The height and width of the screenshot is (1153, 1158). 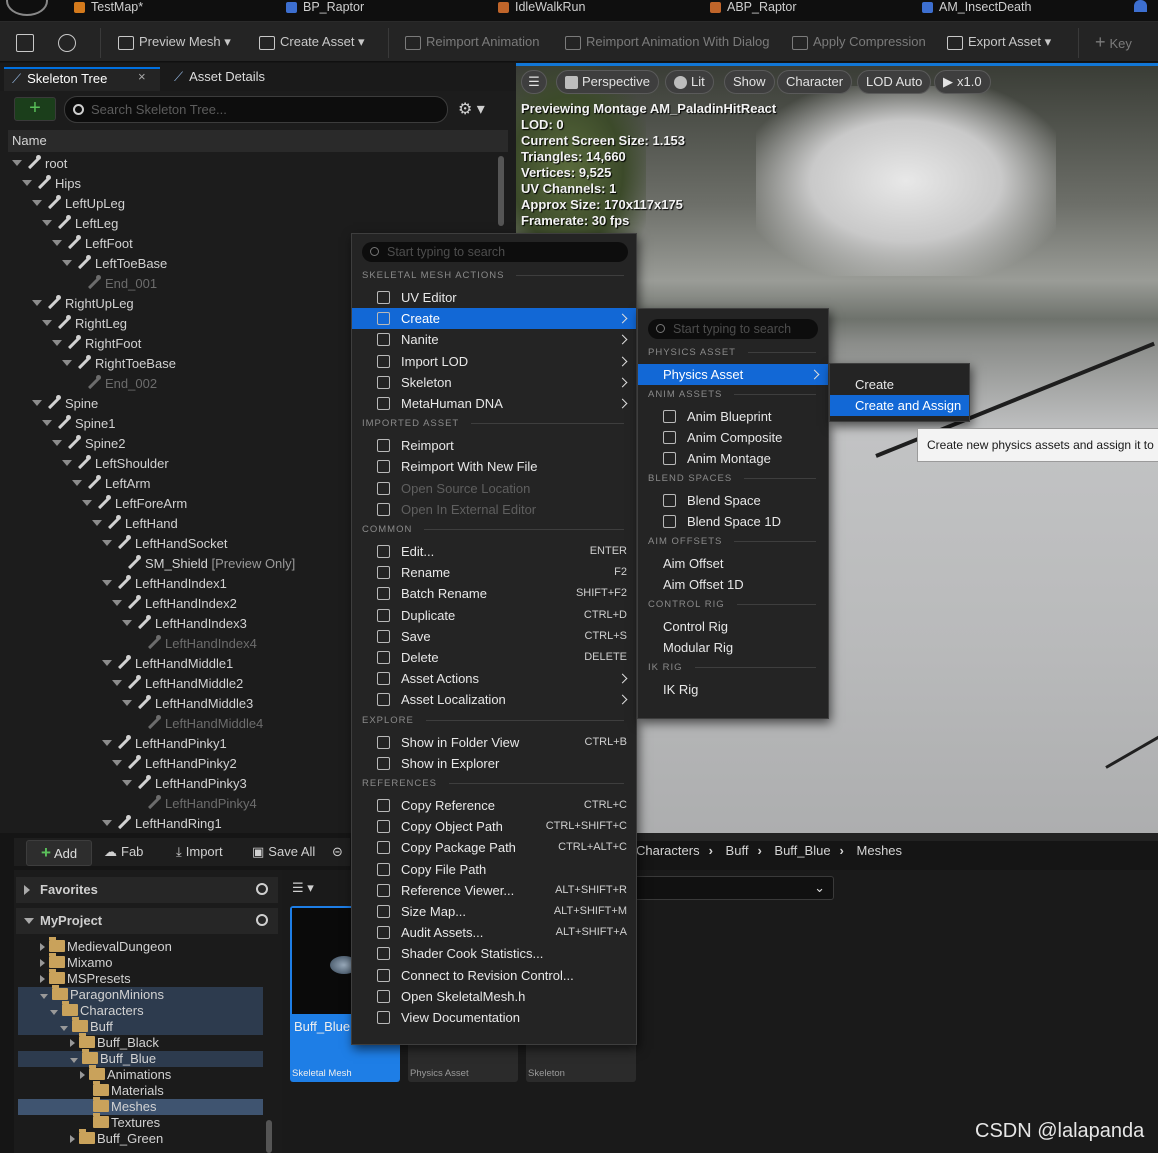 I want to click on doc-tab-testmap: TestMap*, so click(x=108, y=8).